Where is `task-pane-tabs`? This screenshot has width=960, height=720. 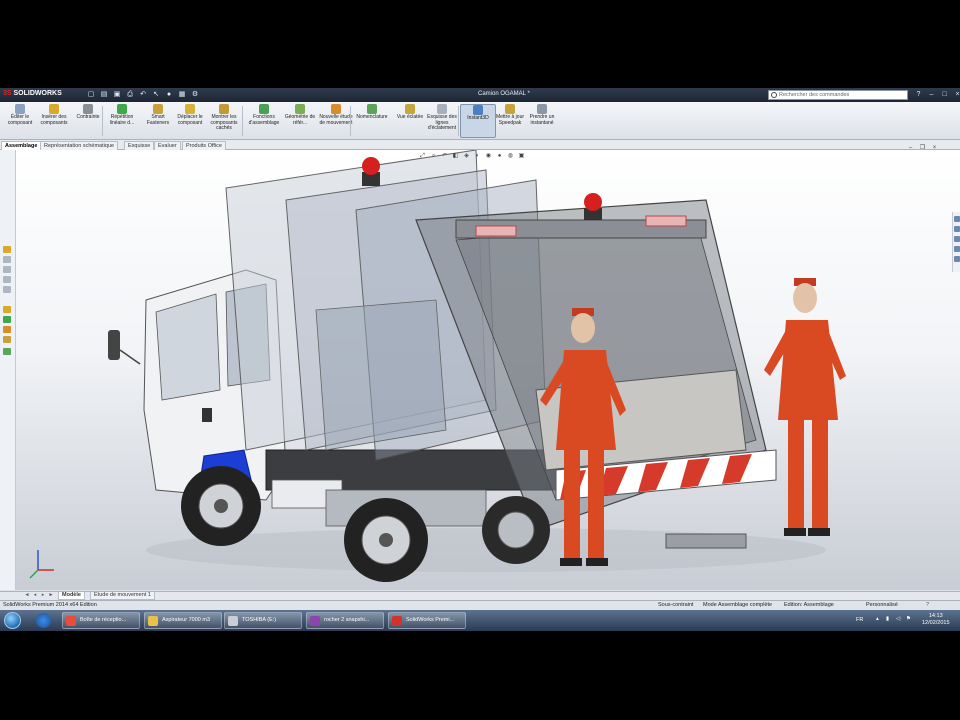 task-pane-tabs is located at coordinates (956, 242).